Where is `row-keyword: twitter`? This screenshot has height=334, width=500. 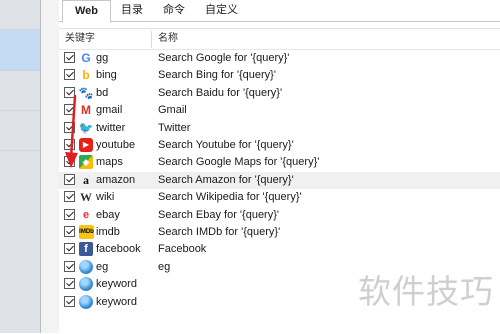 row-keyword: twitter is located at coordinates (111, 127).